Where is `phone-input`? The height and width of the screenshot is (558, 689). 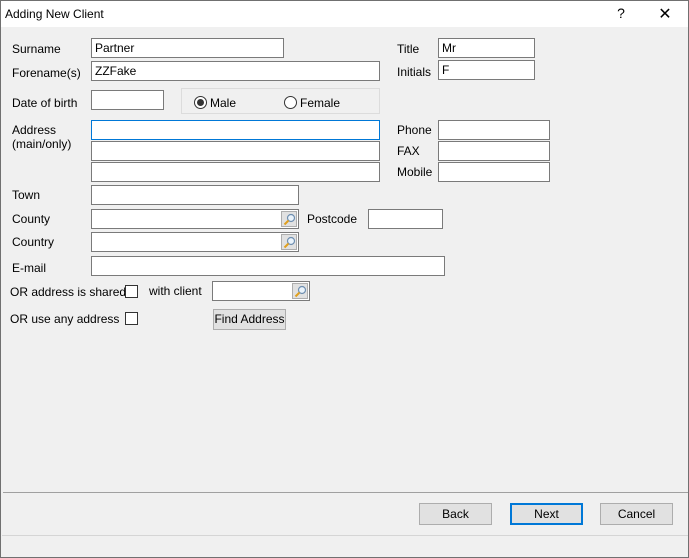
phone-input is located at coordinates (494, 130).